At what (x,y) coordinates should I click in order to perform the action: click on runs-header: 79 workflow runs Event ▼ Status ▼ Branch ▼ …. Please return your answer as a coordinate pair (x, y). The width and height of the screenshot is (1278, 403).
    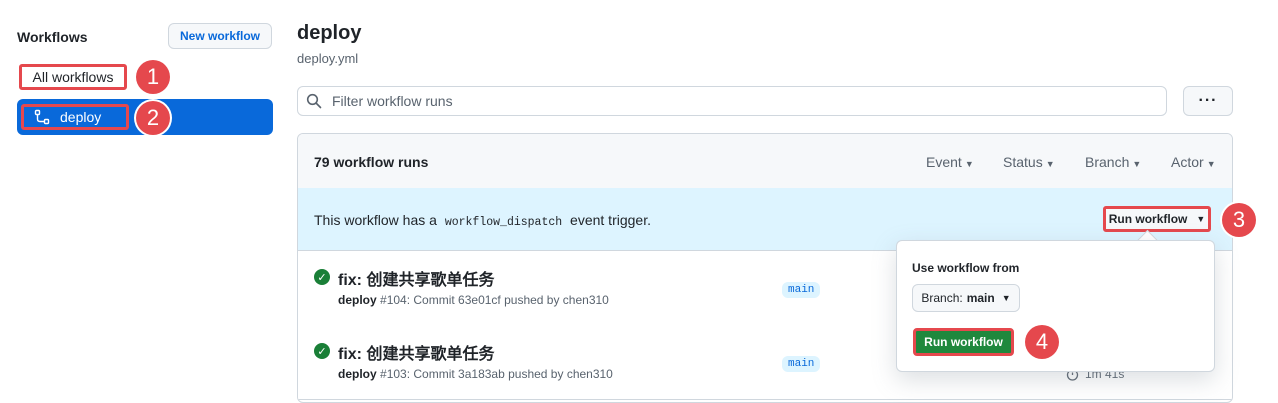
    Looking at the image, I should click on (765, 161).